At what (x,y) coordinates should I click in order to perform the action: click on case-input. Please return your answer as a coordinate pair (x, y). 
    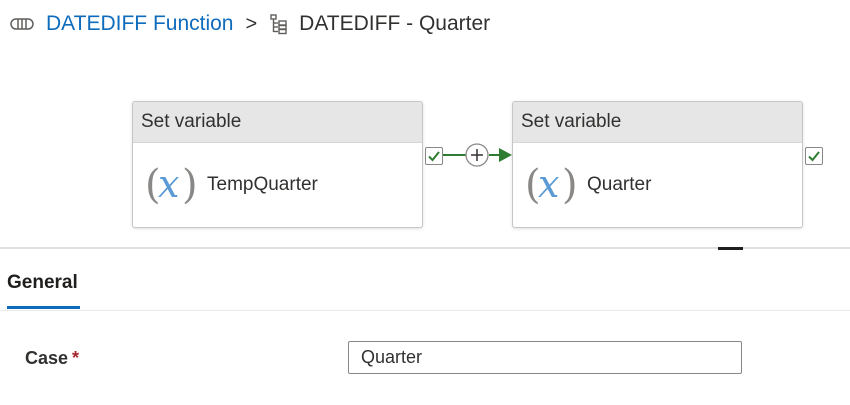
    Looking at the image, I should click on (545, 357).